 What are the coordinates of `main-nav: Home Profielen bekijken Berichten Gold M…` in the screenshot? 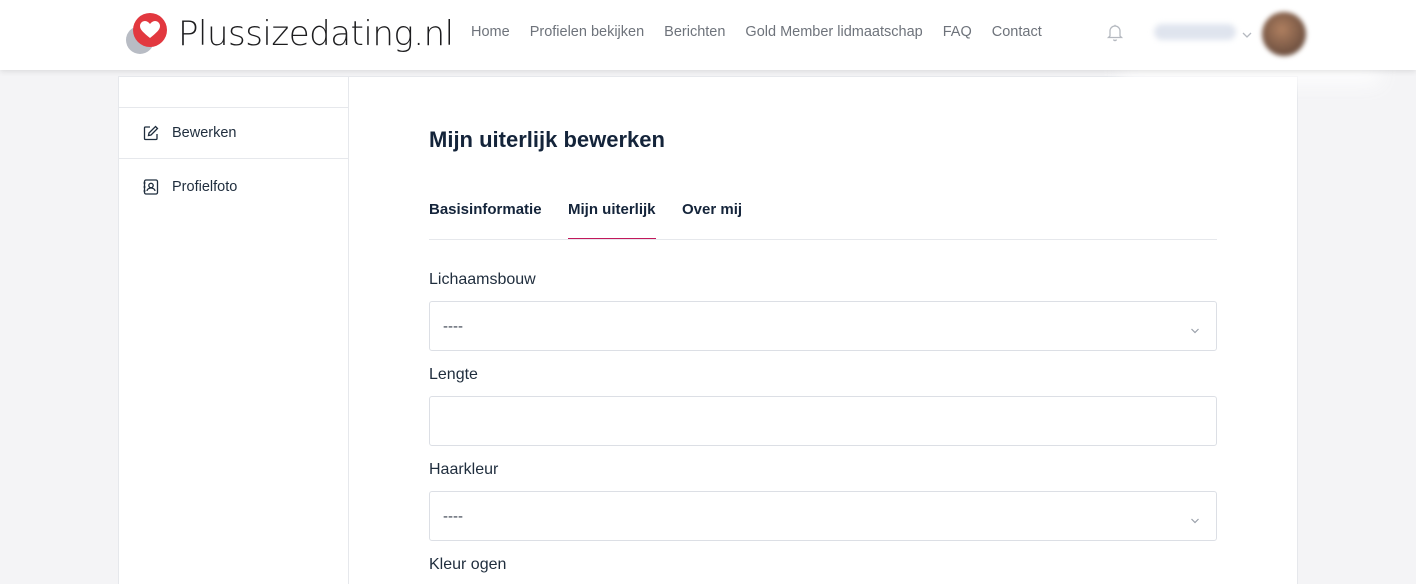 It's located at (756, 32).